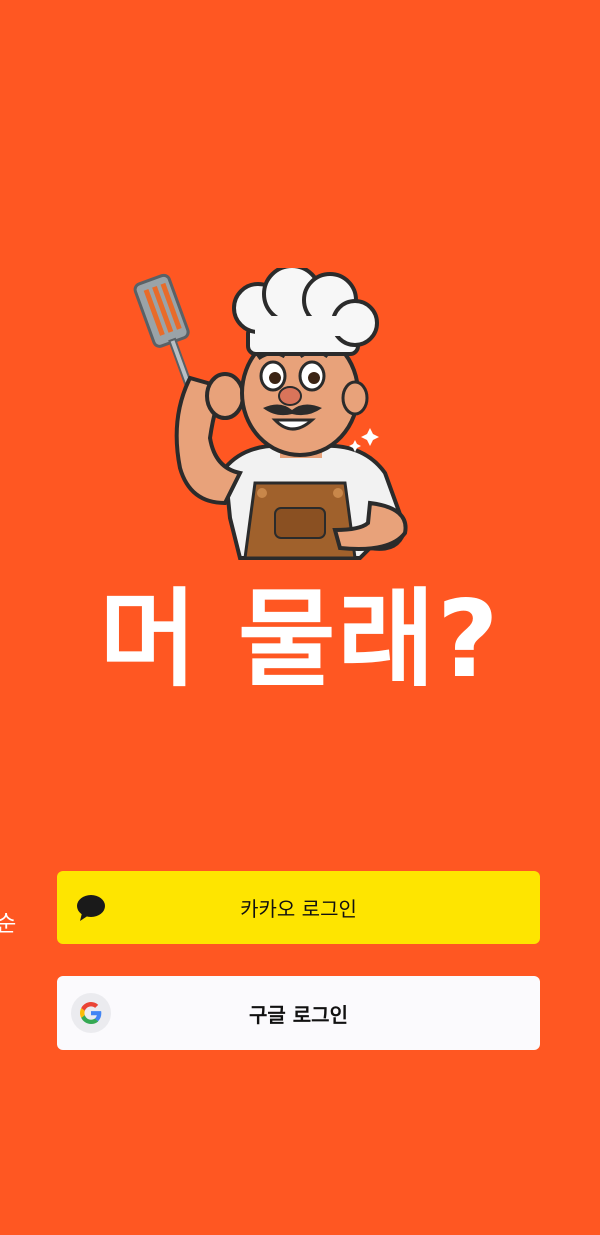  Describe the element at coordinates (300, 639) in the screenshot. I see `app-title: 머 물래?` at that location.